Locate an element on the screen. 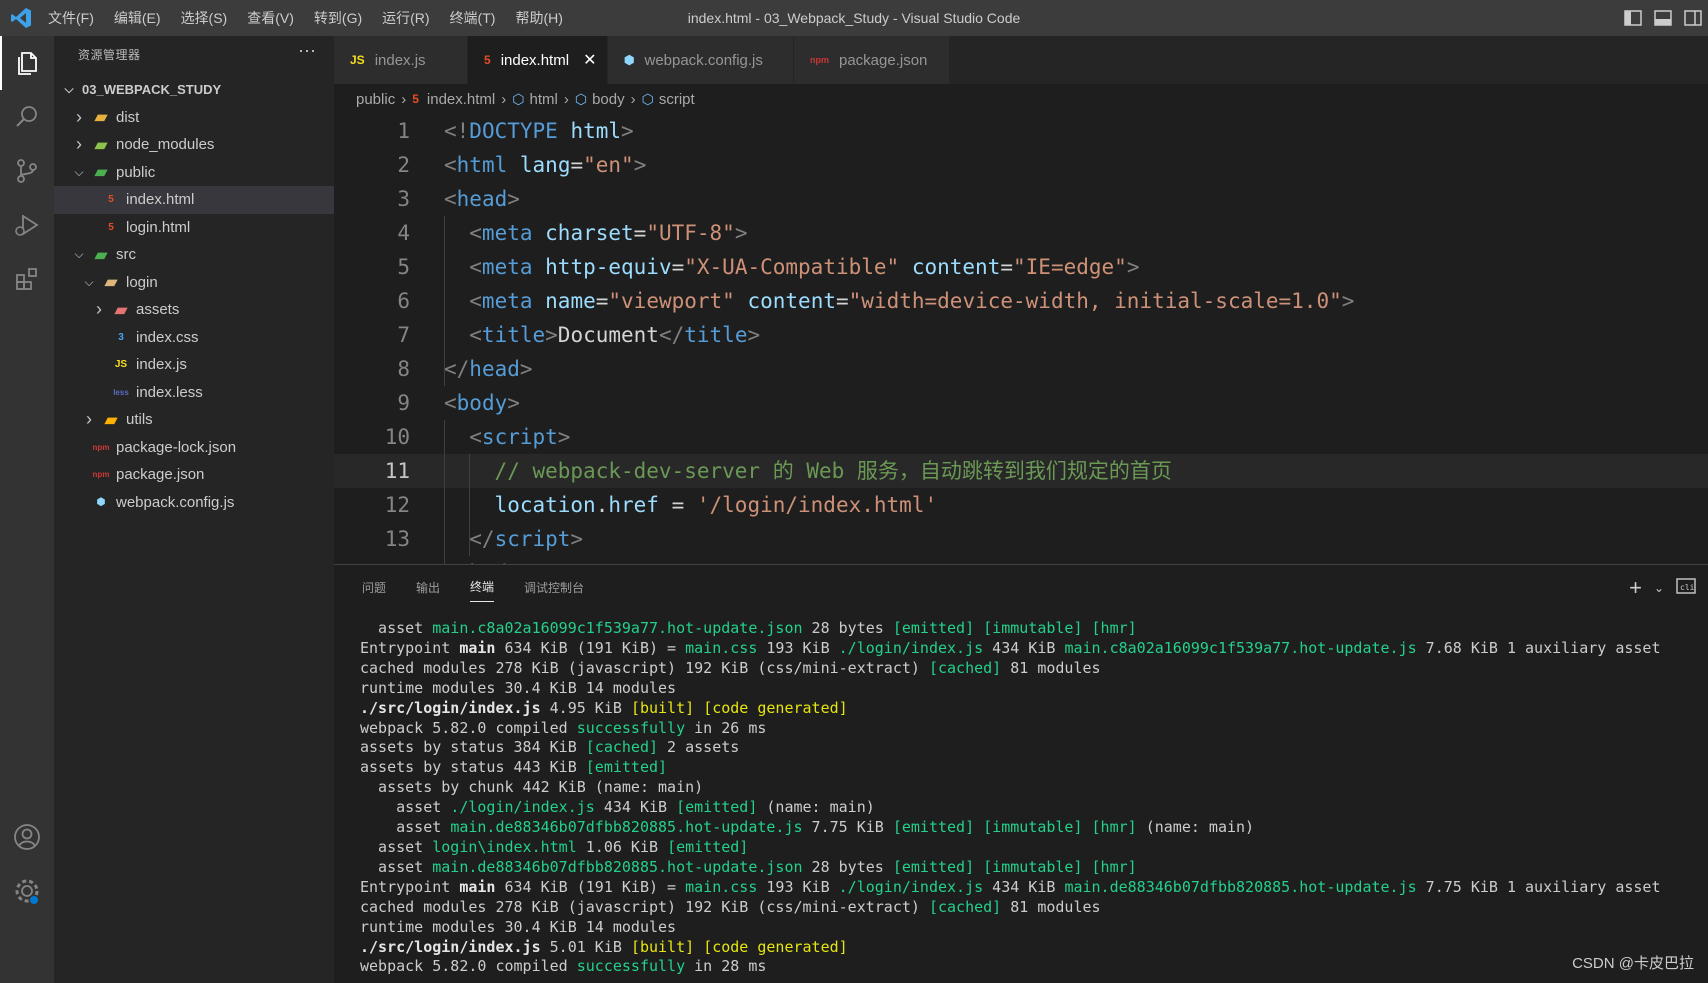 Image resolution: width=1708 pixels, height=983 pixels. editor-tab: 5 index.html ✕ is located at coordinates (538, 60).